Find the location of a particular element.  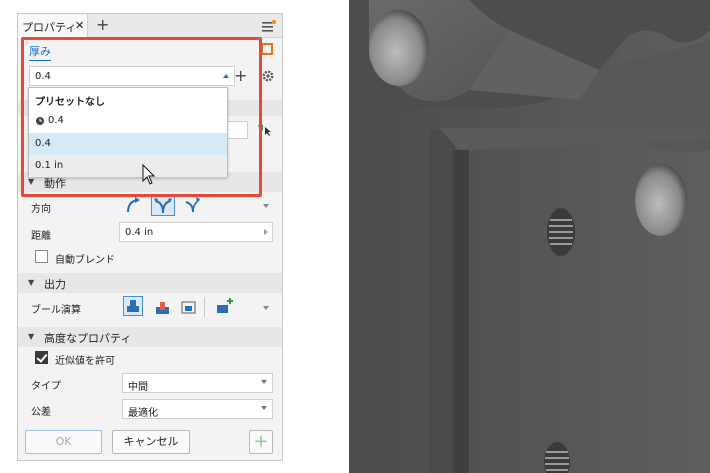

new-solid-icon is located at coordinates (225, 307).